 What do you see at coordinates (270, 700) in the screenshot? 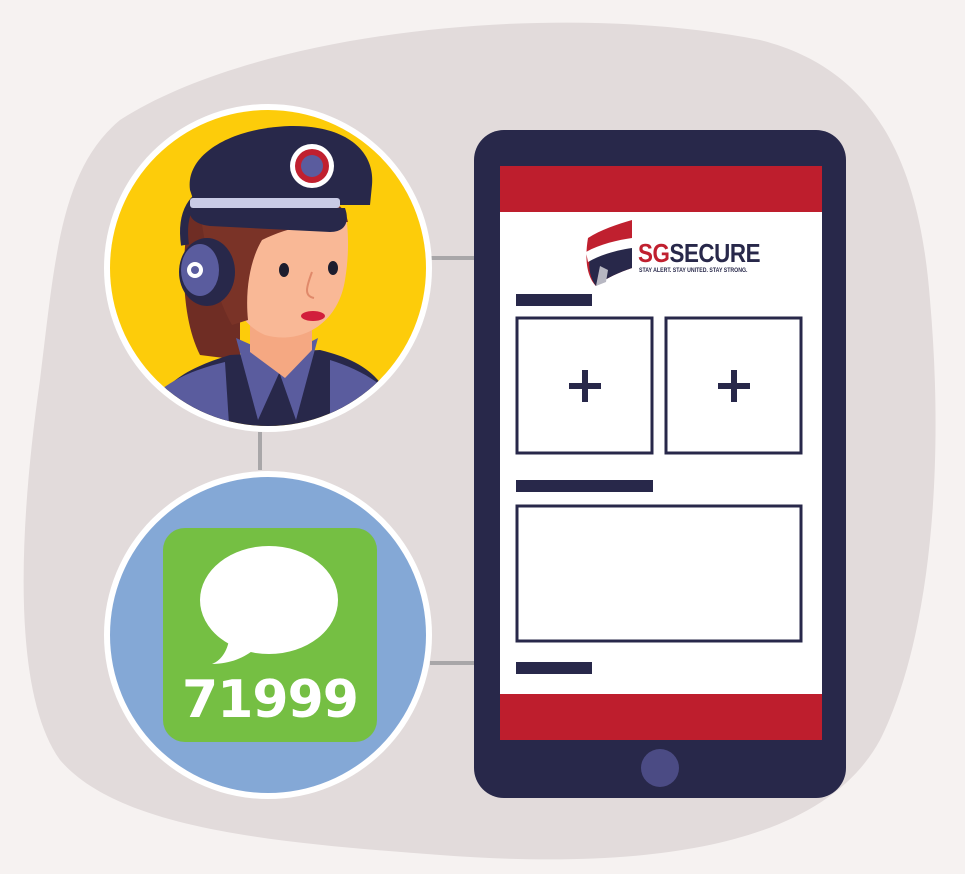
I see `sms-number: 71999` at bounding box center [270, 700].